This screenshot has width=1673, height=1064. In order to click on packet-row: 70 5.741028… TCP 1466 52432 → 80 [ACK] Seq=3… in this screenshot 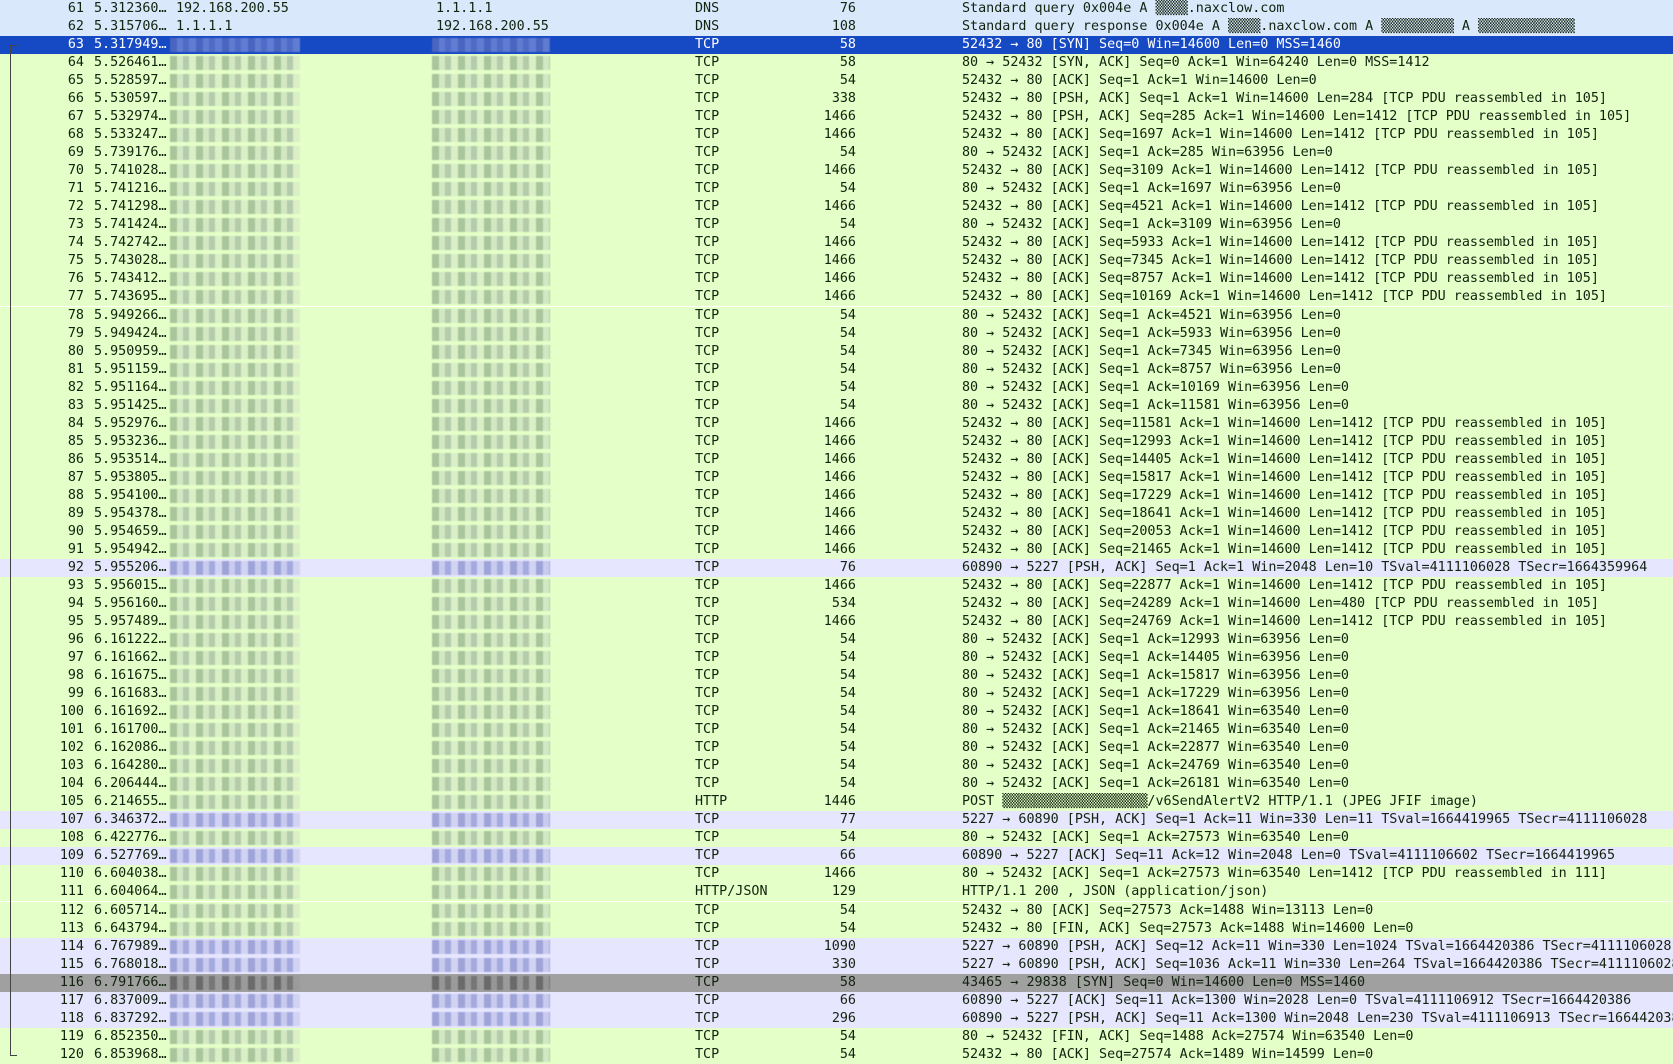, I will do `click(836, 171)`.